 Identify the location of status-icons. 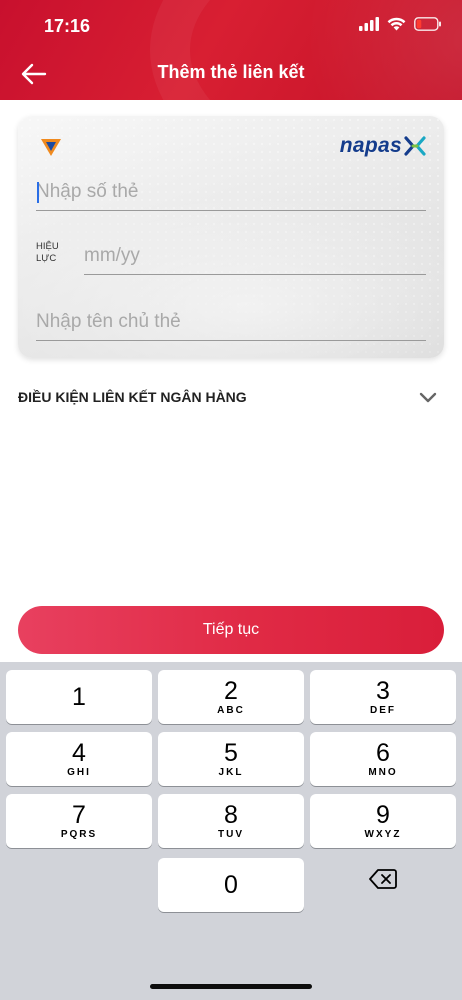
(400, 24).